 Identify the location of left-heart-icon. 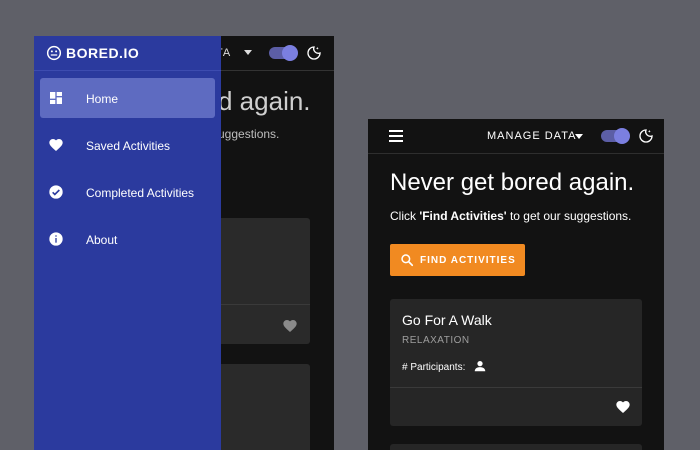
(290, 326).